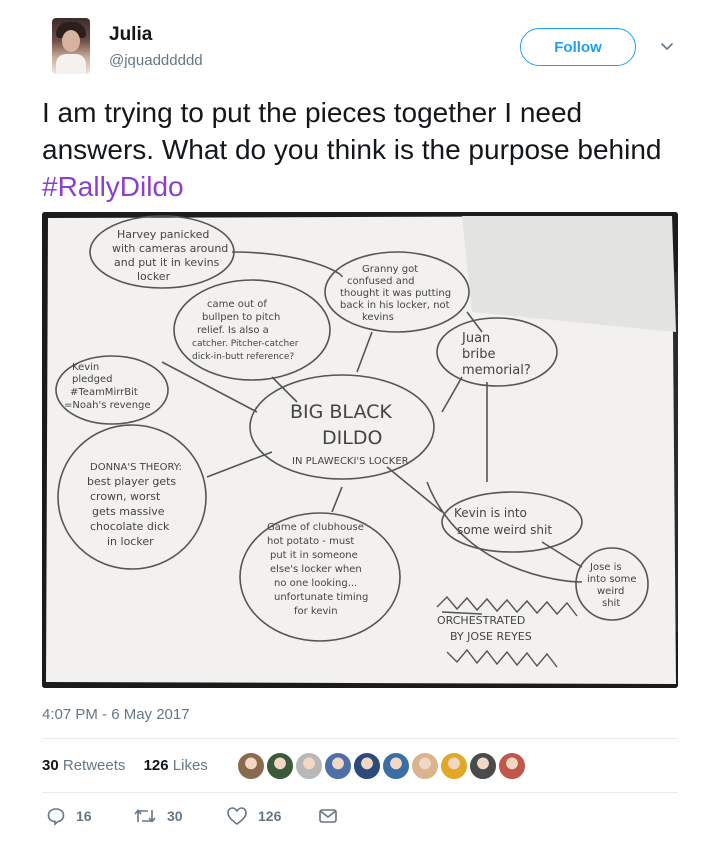  What do you see at coordinates (85, 367) in the screenshot?
I see `note-kevin-pledged-1: Kevin` at bounding box center [85, 367].